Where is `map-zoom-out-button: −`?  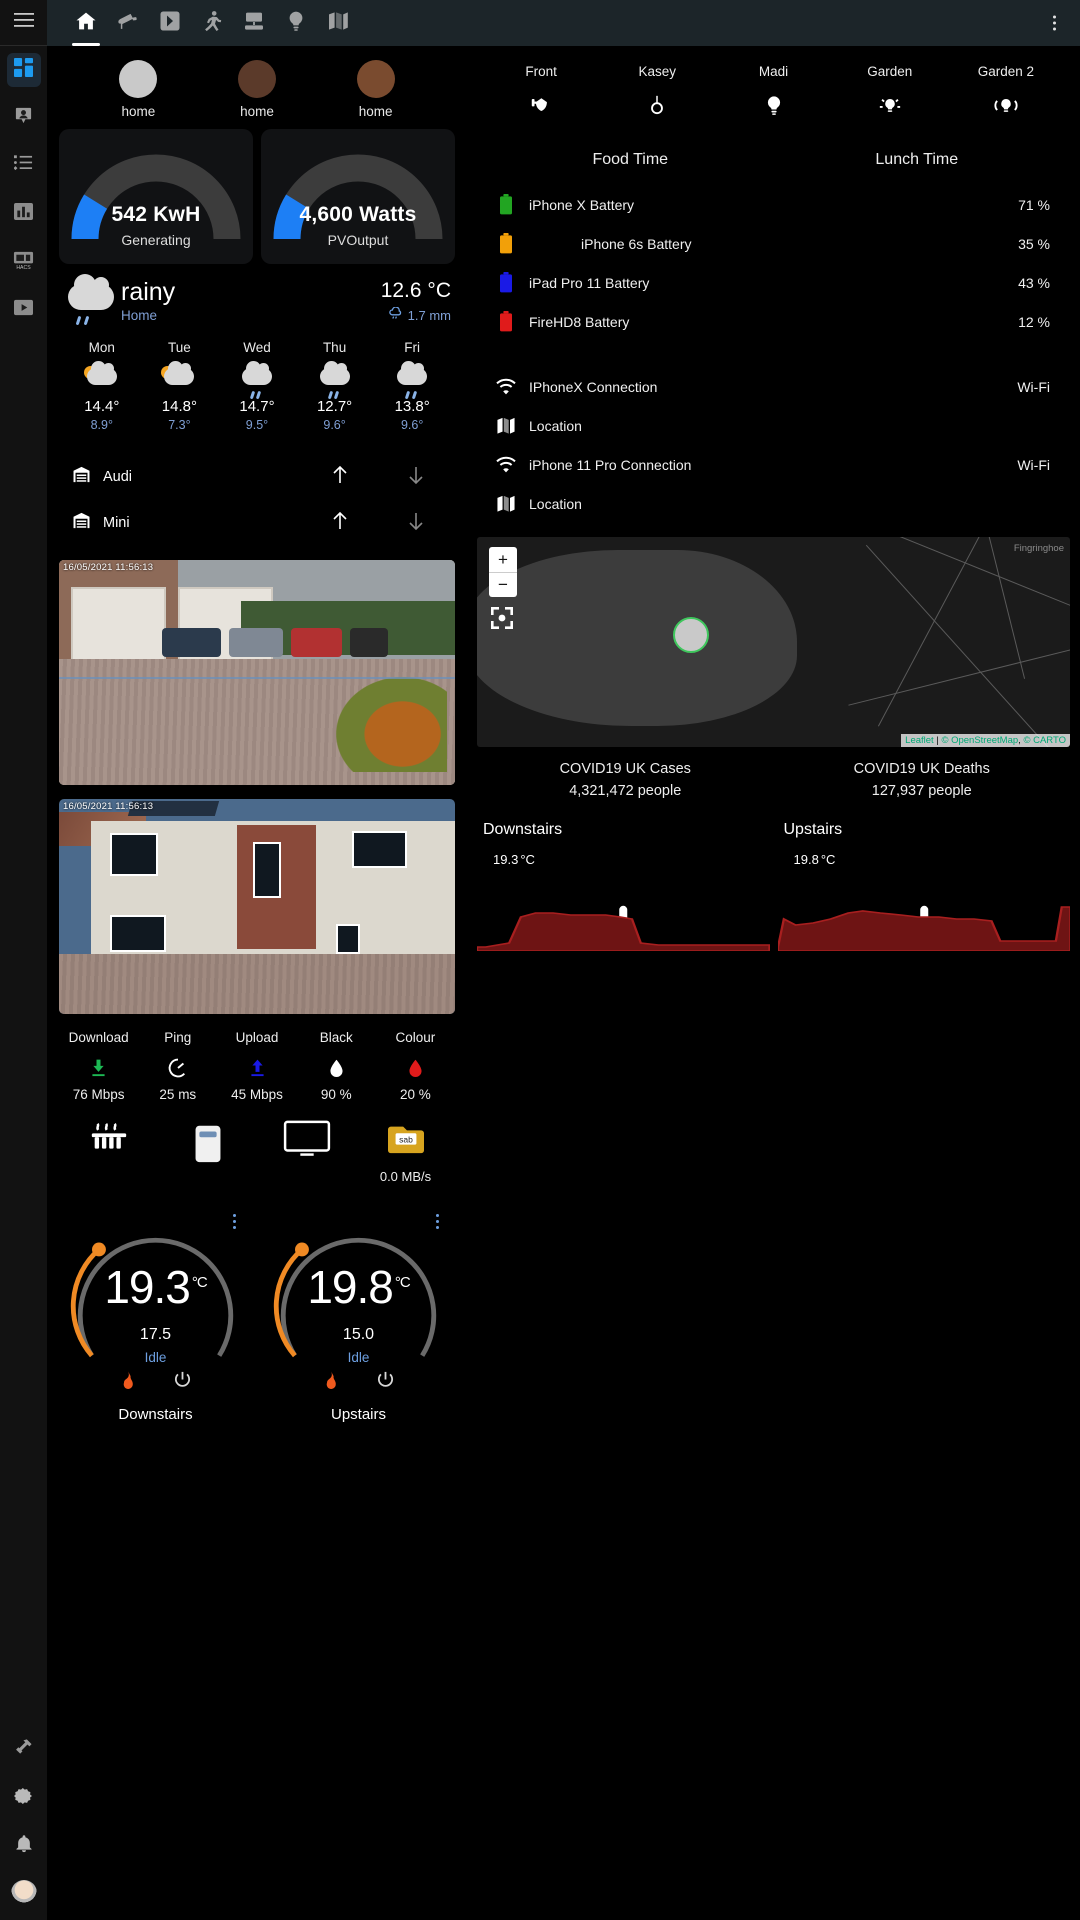
map-zoom-out-button: − is located at coordinates (503, 584).